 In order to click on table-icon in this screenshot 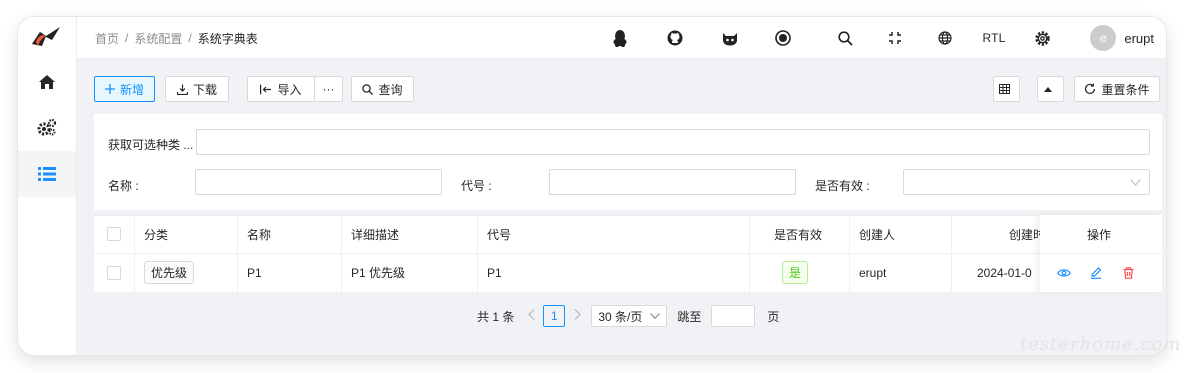, I will do `click(1004, 89)`.